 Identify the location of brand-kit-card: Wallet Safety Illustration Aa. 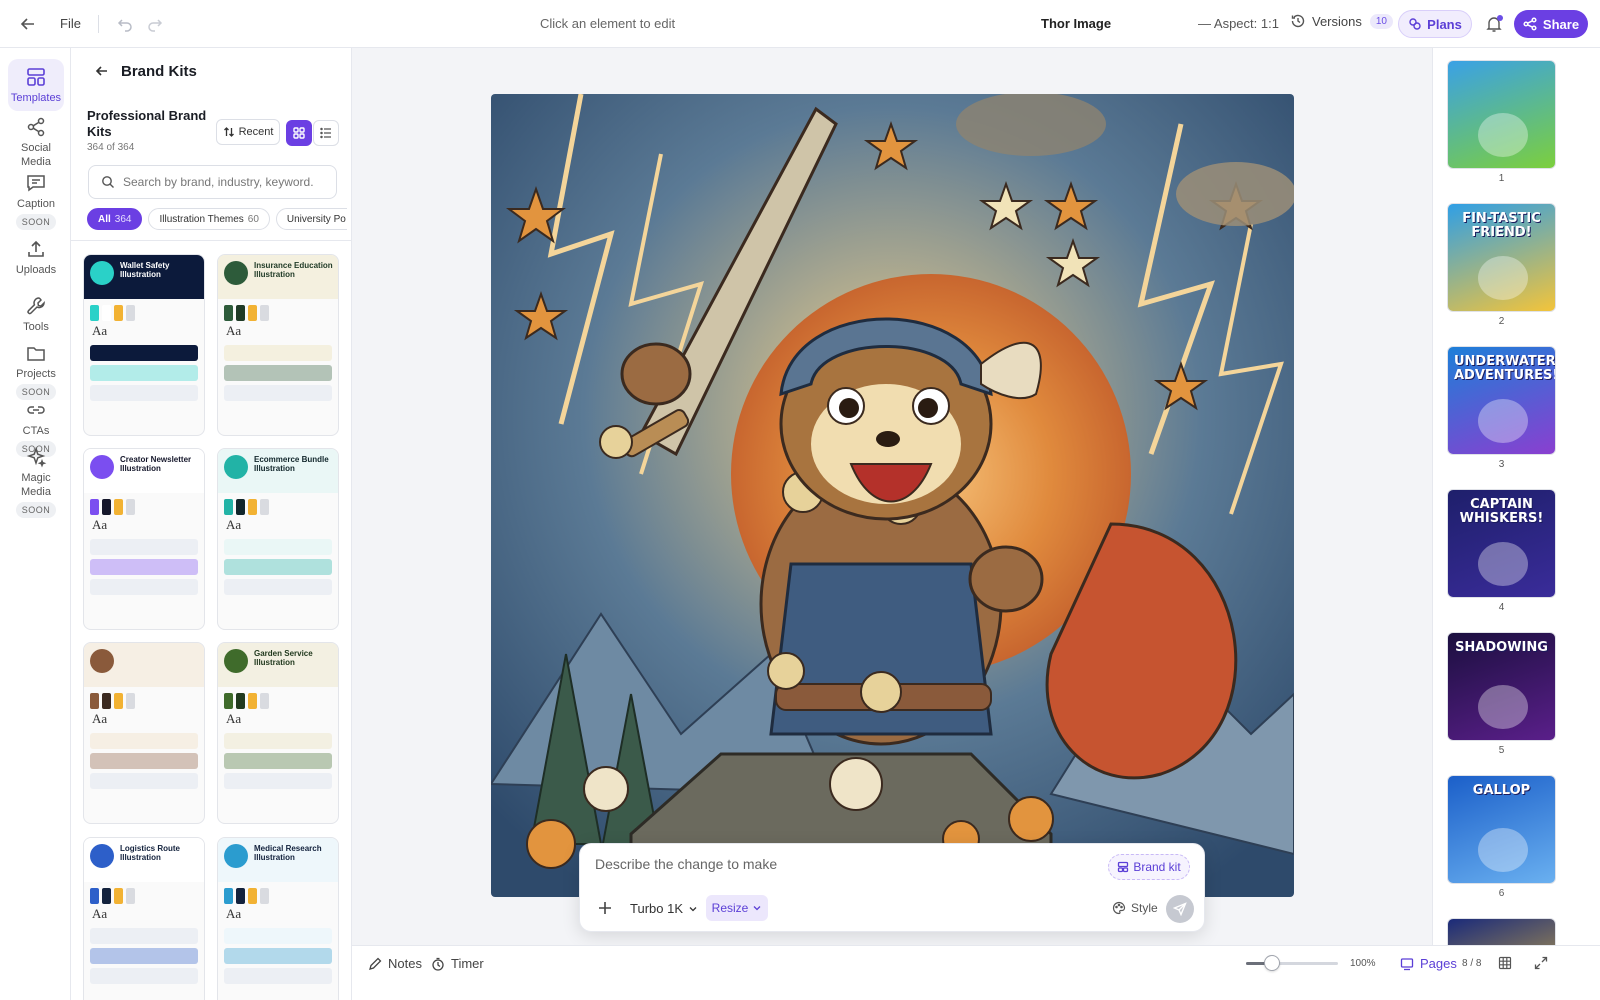
(144, 345).